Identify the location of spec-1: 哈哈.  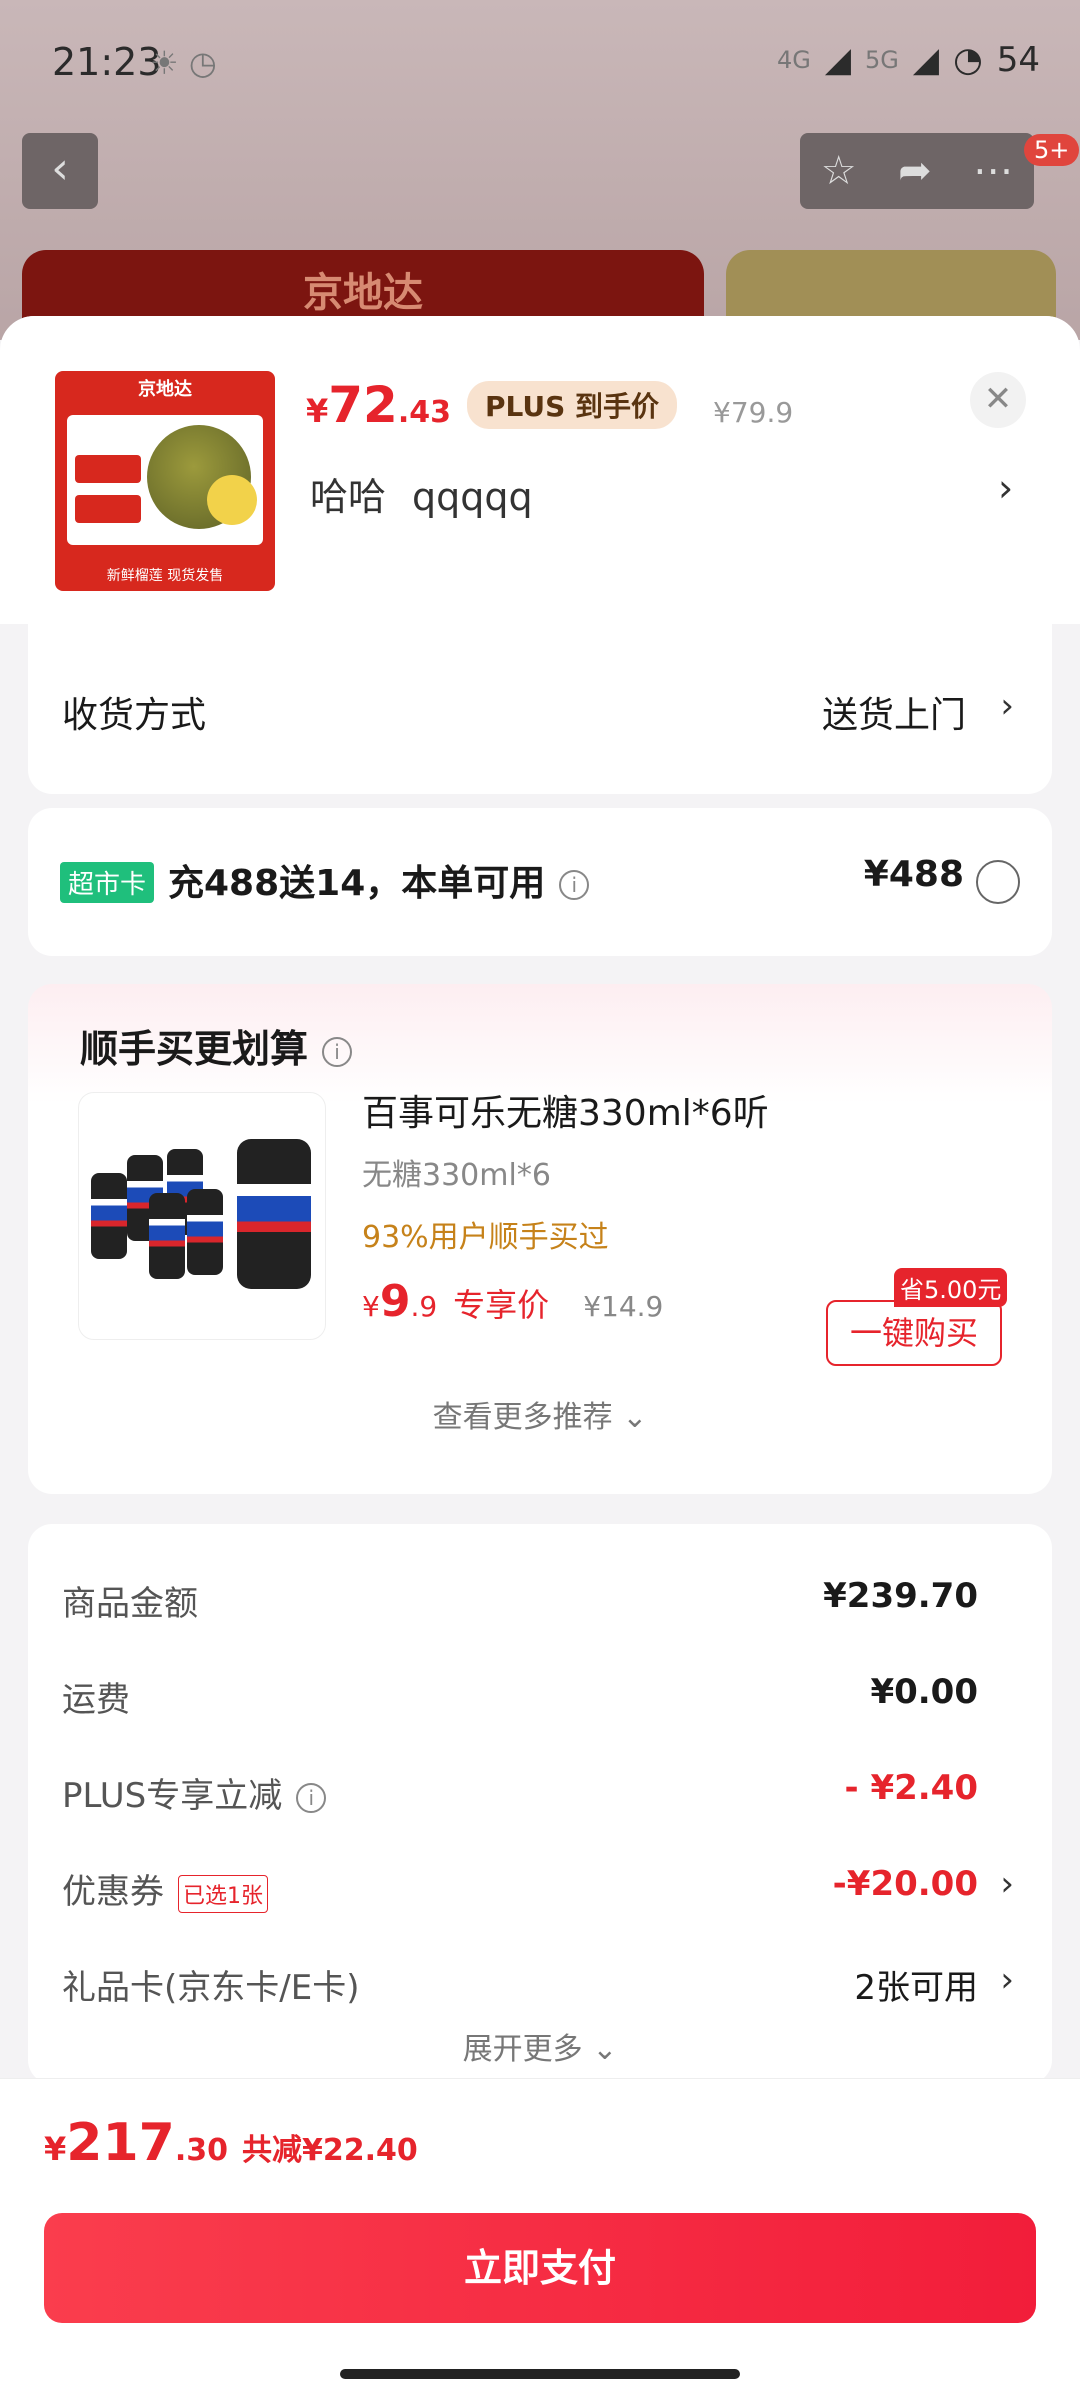
(348, 497).